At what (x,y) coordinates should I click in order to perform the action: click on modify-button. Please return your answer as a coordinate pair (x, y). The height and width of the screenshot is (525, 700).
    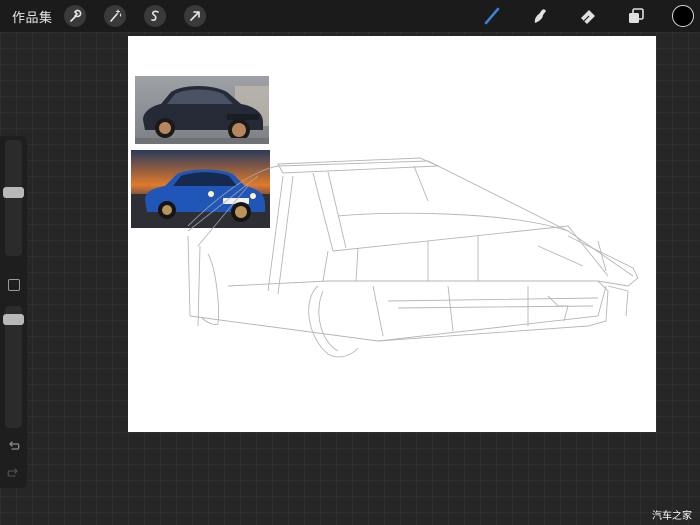
    Looking at the image, I should click on (14, 285).